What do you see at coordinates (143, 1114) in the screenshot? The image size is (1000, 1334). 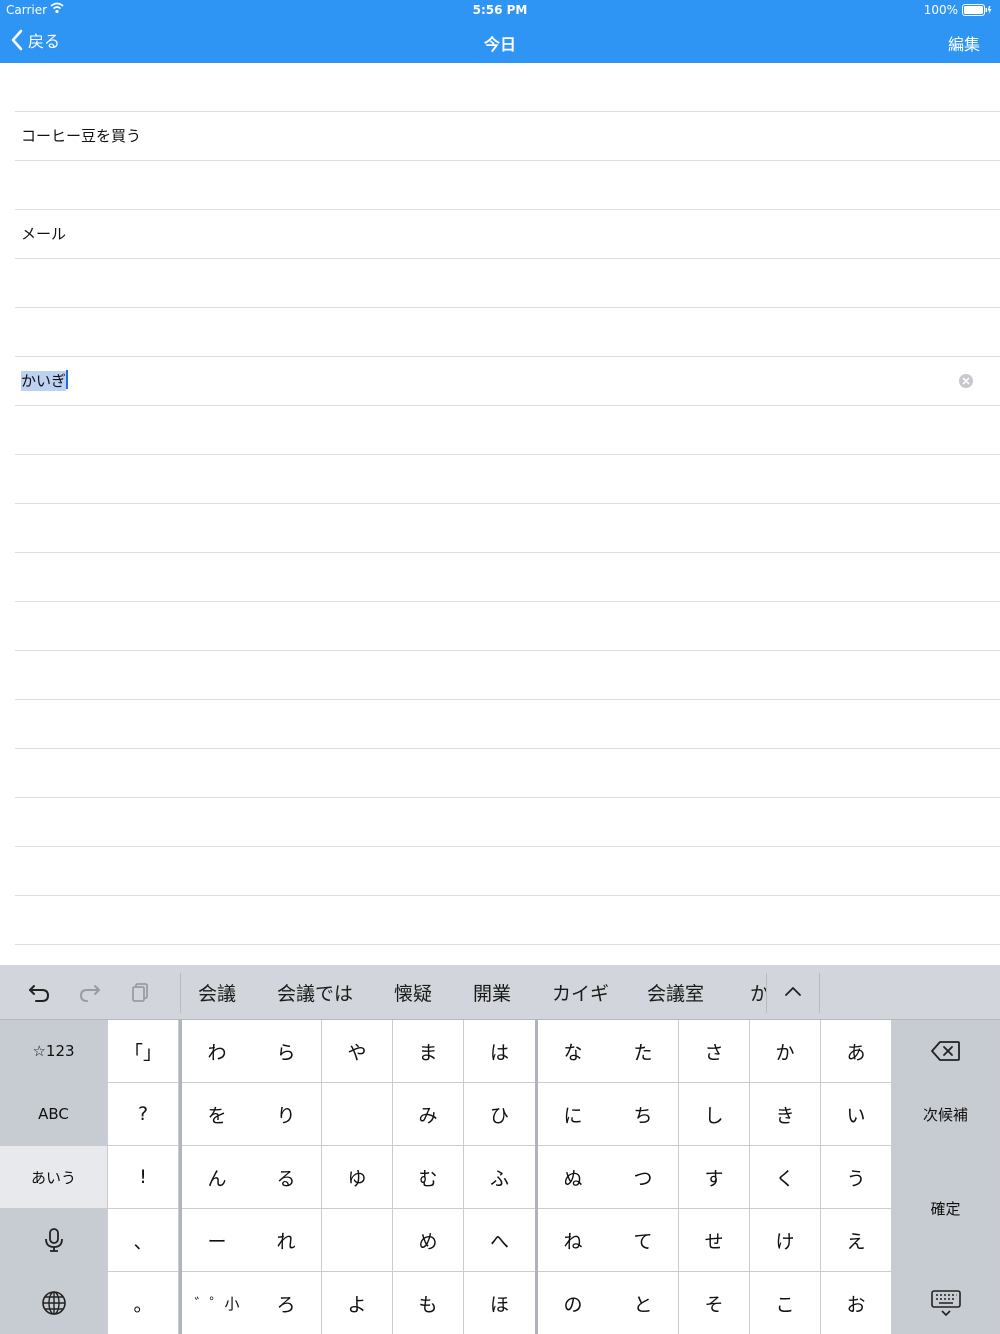 I see `punctuation-key: ?` at bounding box center [143, 1114].